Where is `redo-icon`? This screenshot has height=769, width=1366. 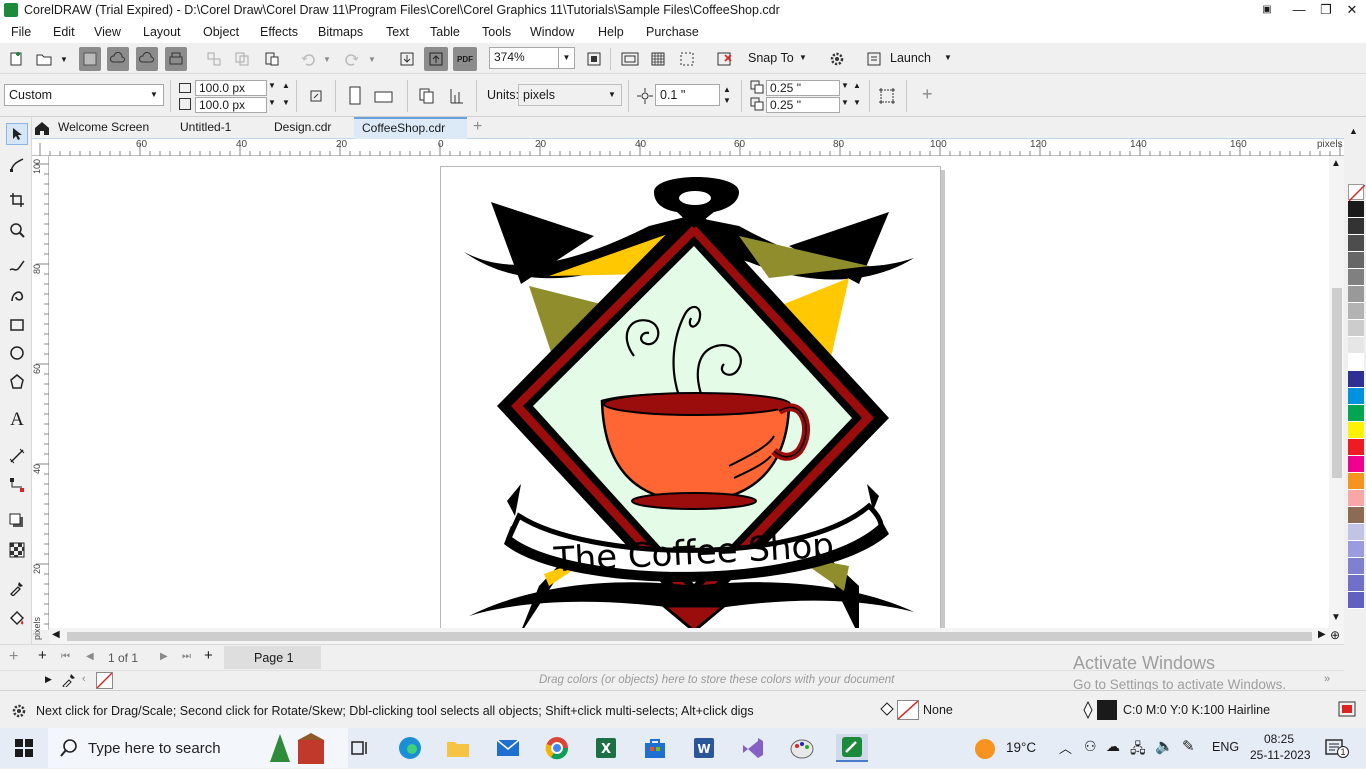
redo-icon is located at coordinates (352, 59).